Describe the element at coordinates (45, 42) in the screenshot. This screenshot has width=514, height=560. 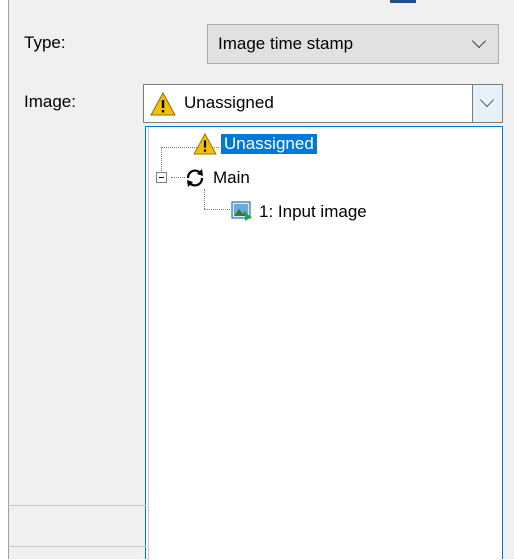
I see `type-label: Type:` at that location.